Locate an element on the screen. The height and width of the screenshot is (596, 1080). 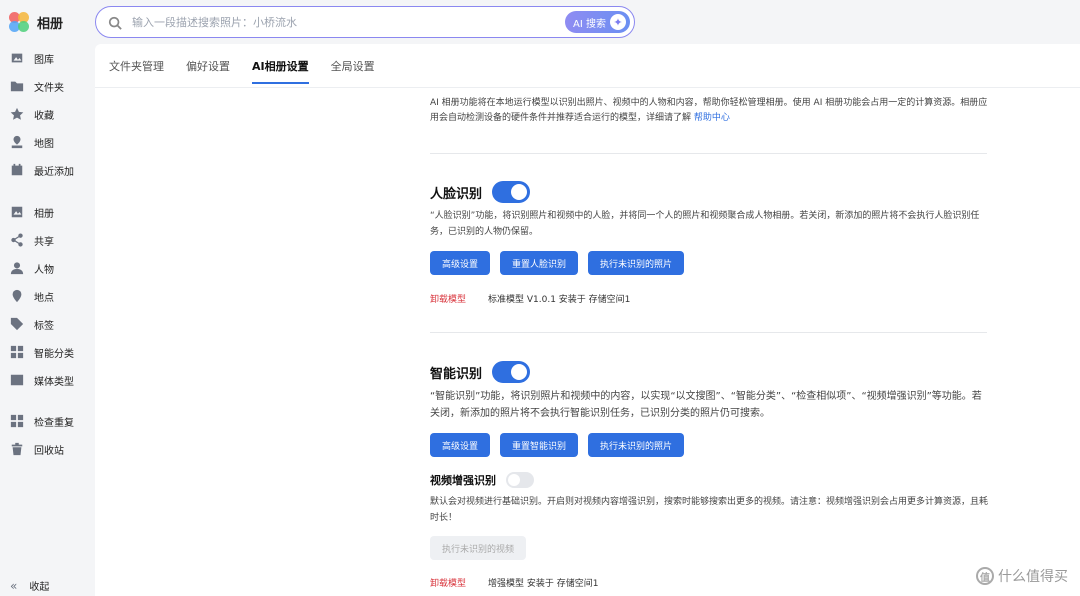
video-enhance-toggle is located at coordinates (520, 480).